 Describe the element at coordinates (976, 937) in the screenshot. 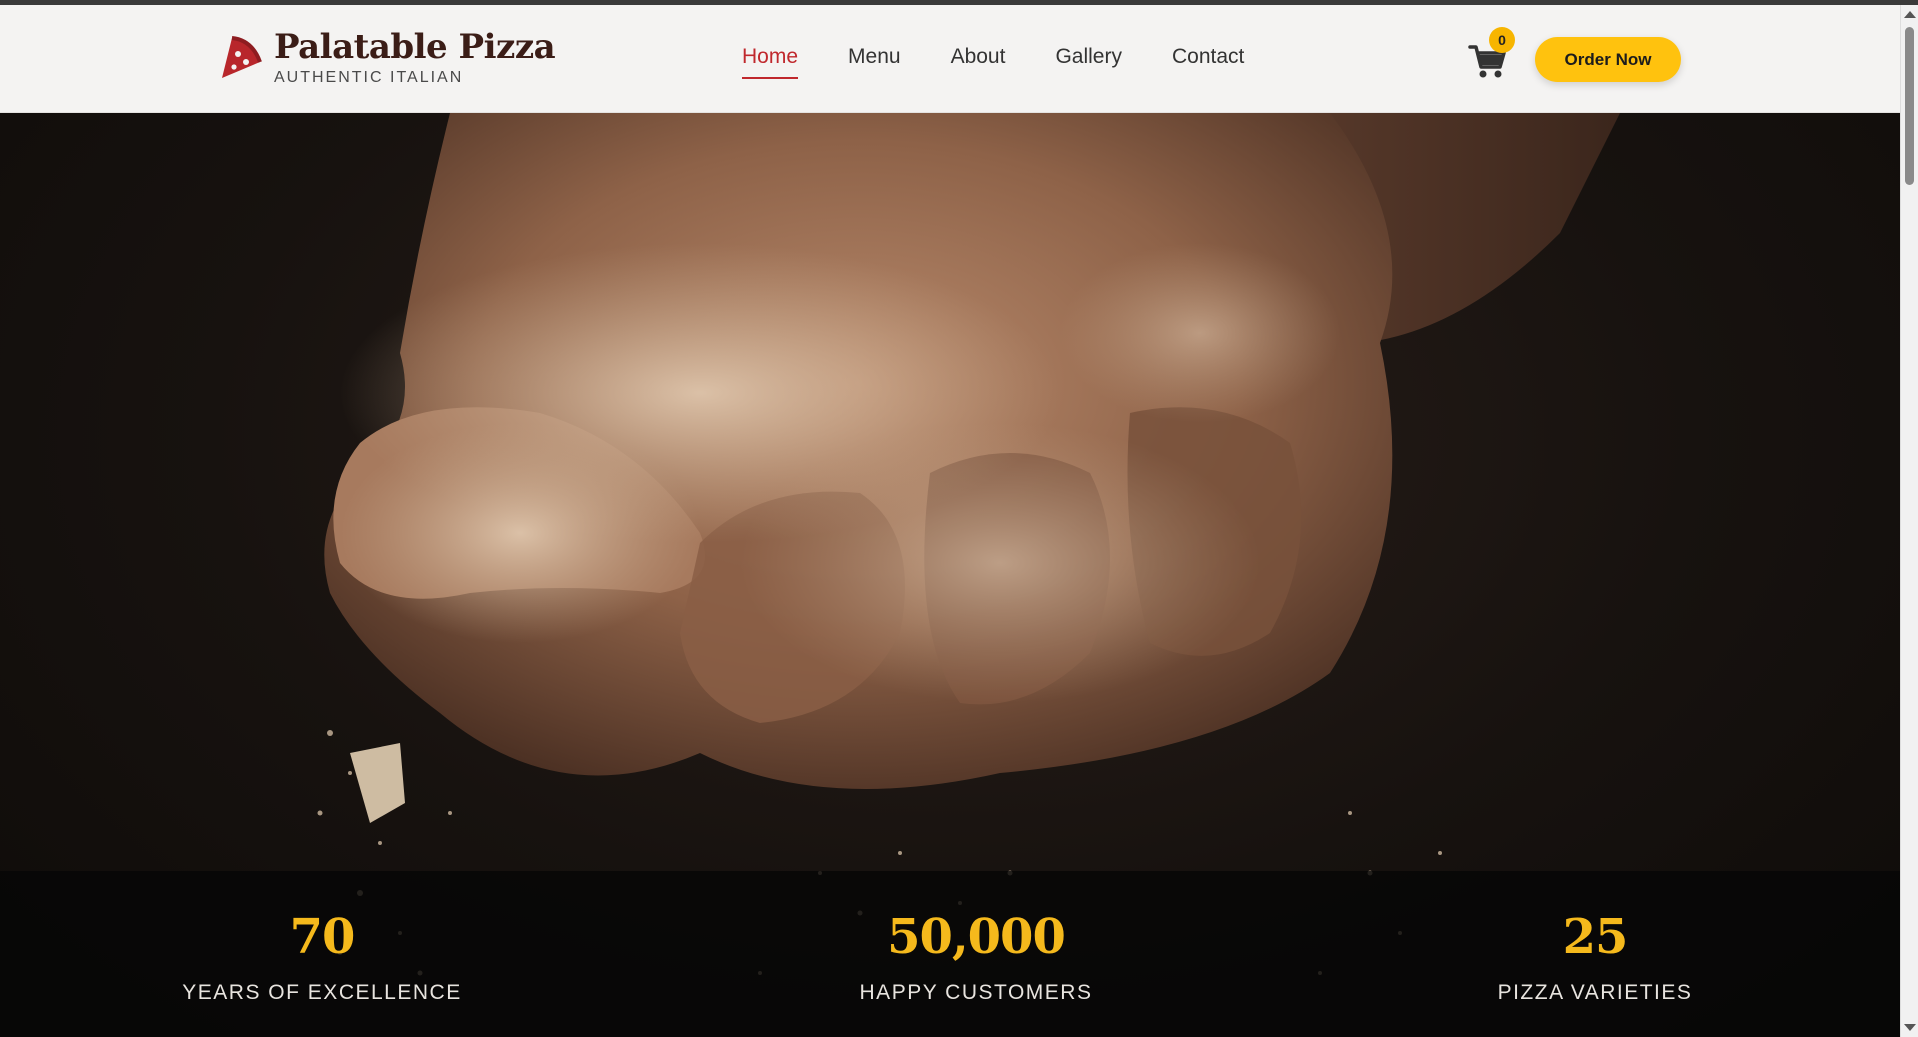

I see `stat-value: 50,000` at that location.